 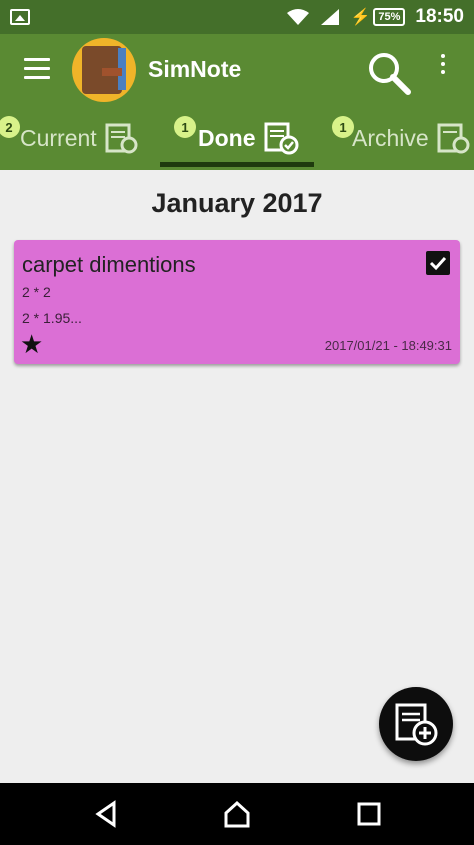 I want to click on back-icon, so click(x=105, y=814).